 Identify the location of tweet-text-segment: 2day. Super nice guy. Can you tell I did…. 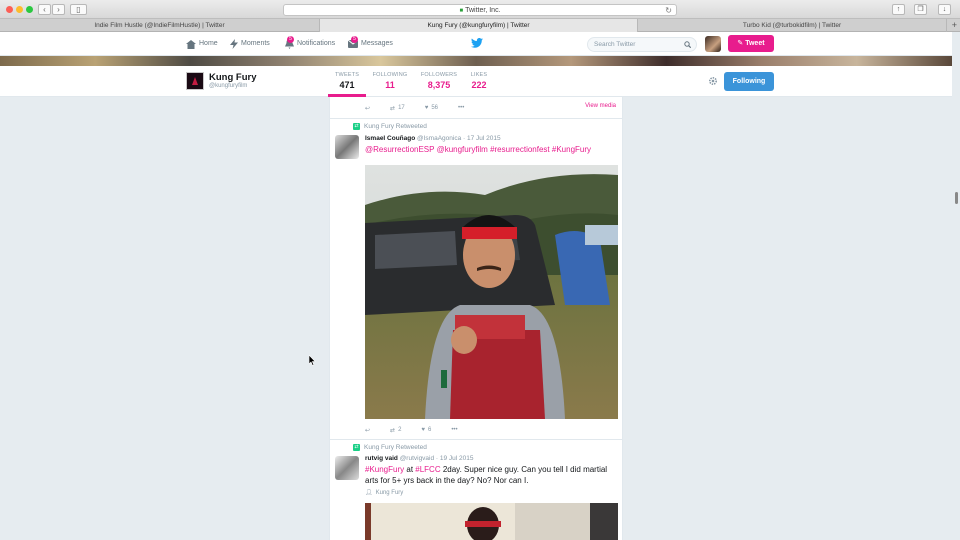
(524, 469).